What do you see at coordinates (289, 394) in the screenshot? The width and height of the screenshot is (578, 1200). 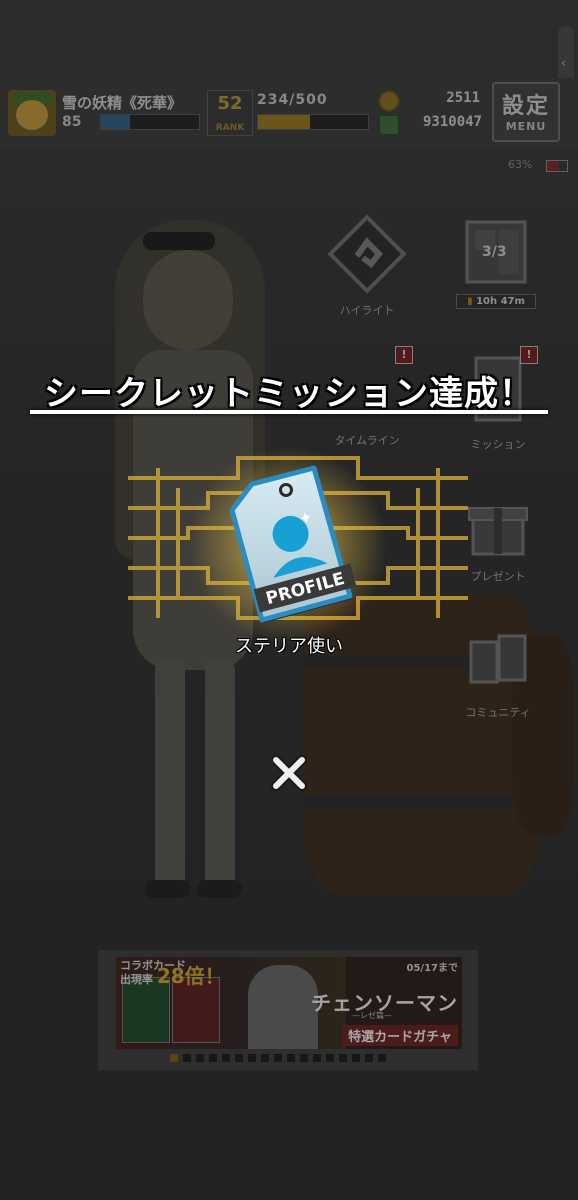 I see `mission-complete-title: シークレットミッション達成！` at bounding box center [289, 394].